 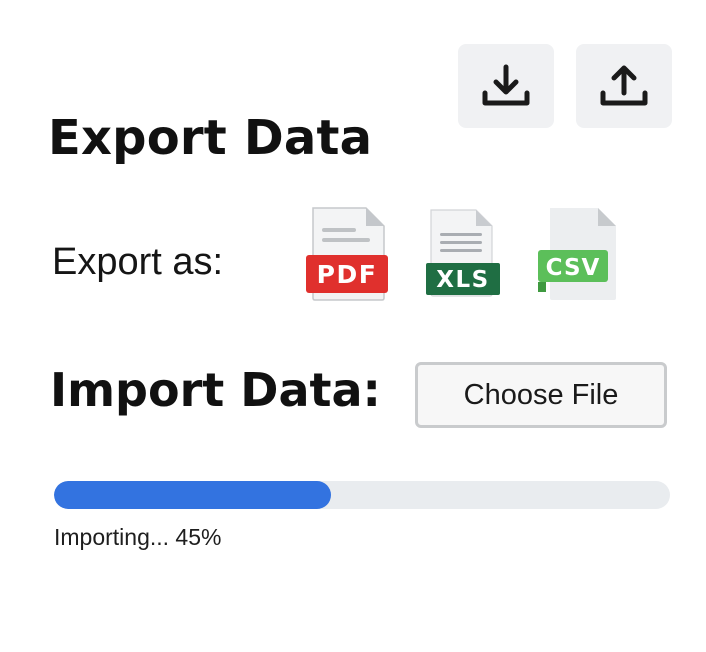 I want to click on xls-label: XLS, so click(x=462, y=280).